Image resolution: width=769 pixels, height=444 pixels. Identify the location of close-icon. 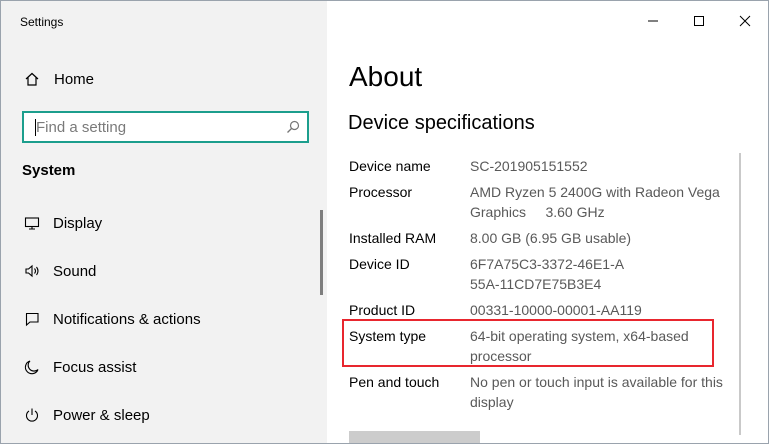
(745, 21).